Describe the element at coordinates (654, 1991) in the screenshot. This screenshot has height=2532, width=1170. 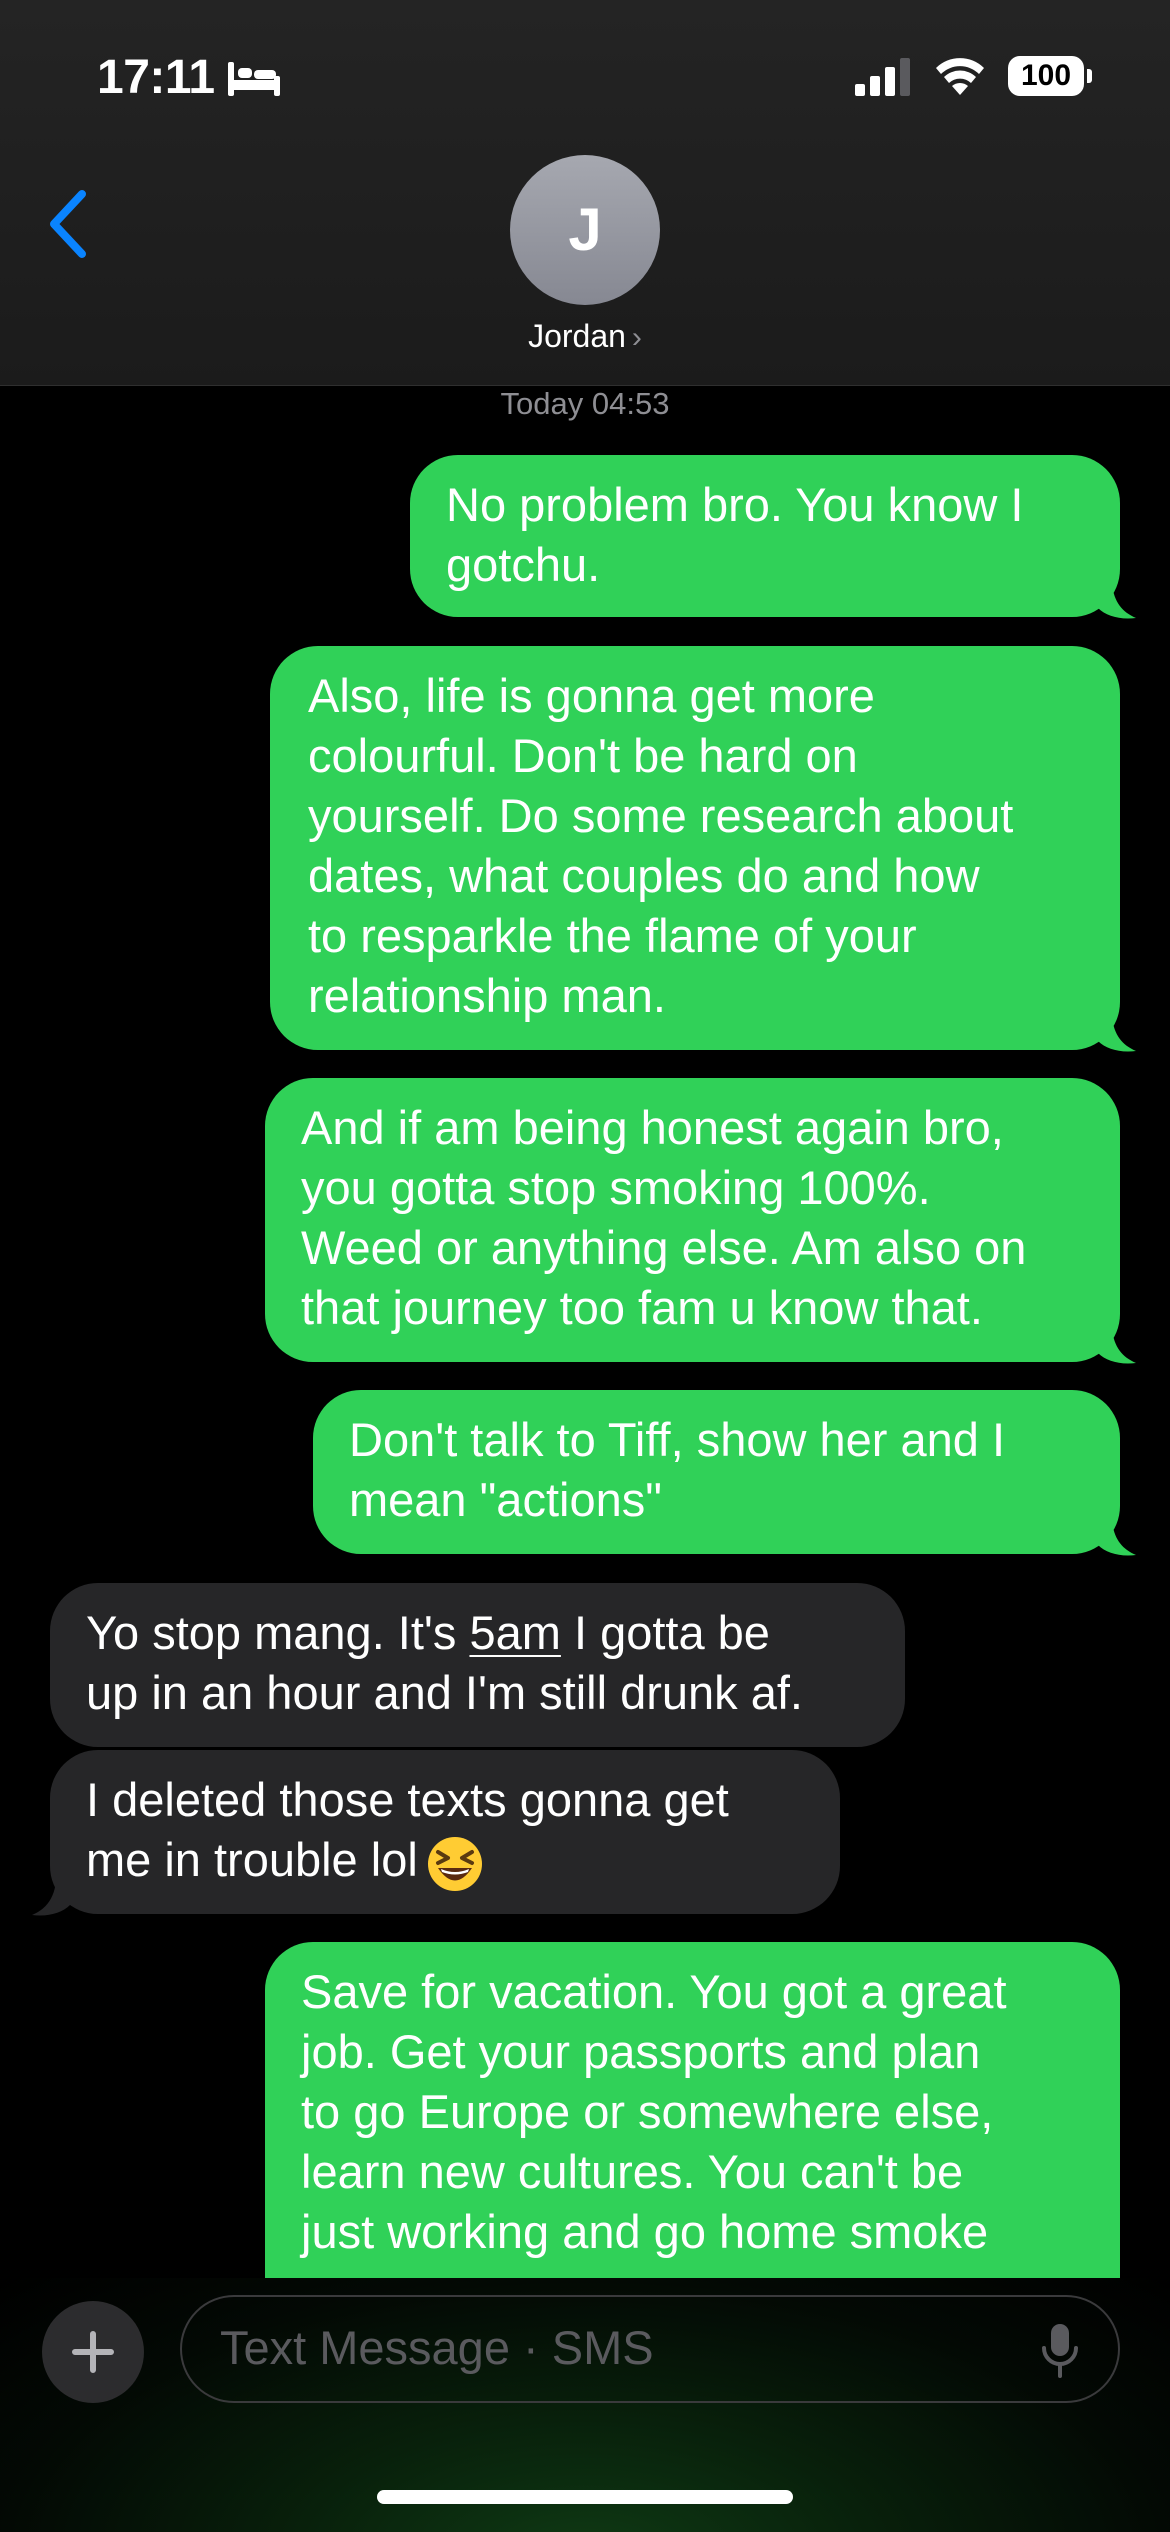
I see `message-line: Save for vacation. You got a great` at that location.